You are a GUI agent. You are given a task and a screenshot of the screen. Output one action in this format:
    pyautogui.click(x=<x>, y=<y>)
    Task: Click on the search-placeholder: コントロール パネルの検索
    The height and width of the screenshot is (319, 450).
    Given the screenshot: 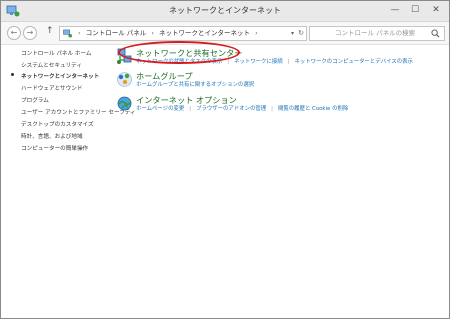 What is the action you would take?
    pyautogui.click(x=375, y=33)
    